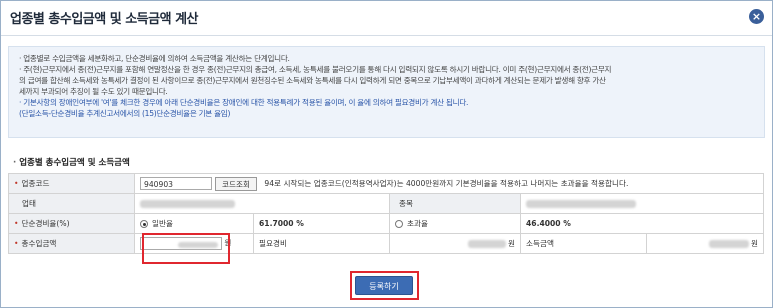 This screenshot has height=308, width=773. I want to click on rate-general-value: 61.7000 %, so click(321, 223).